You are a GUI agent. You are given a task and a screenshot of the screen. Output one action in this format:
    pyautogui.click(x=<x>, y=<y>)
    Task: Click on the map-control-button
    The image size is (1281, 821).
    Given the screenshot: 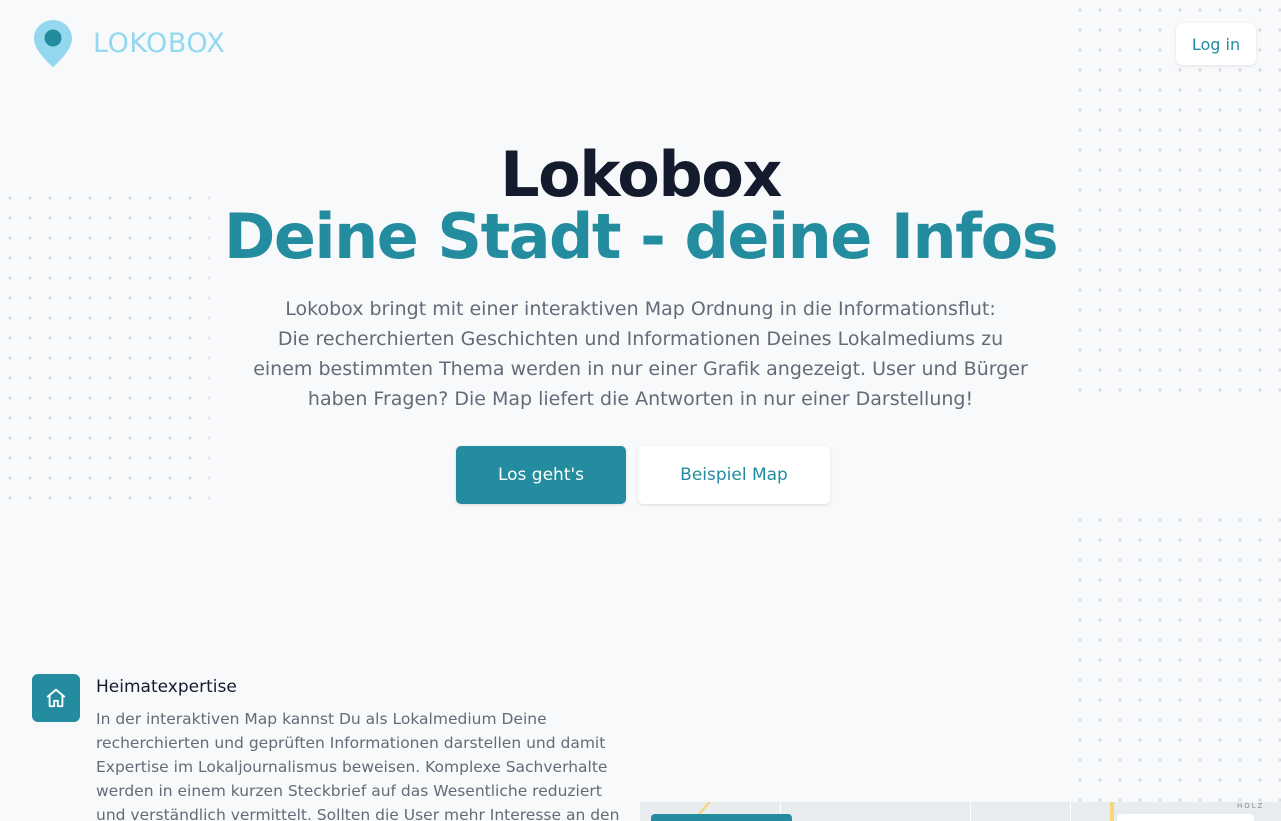 What is the action you would take?
    pyautogui.click(x=721, y=817)
    